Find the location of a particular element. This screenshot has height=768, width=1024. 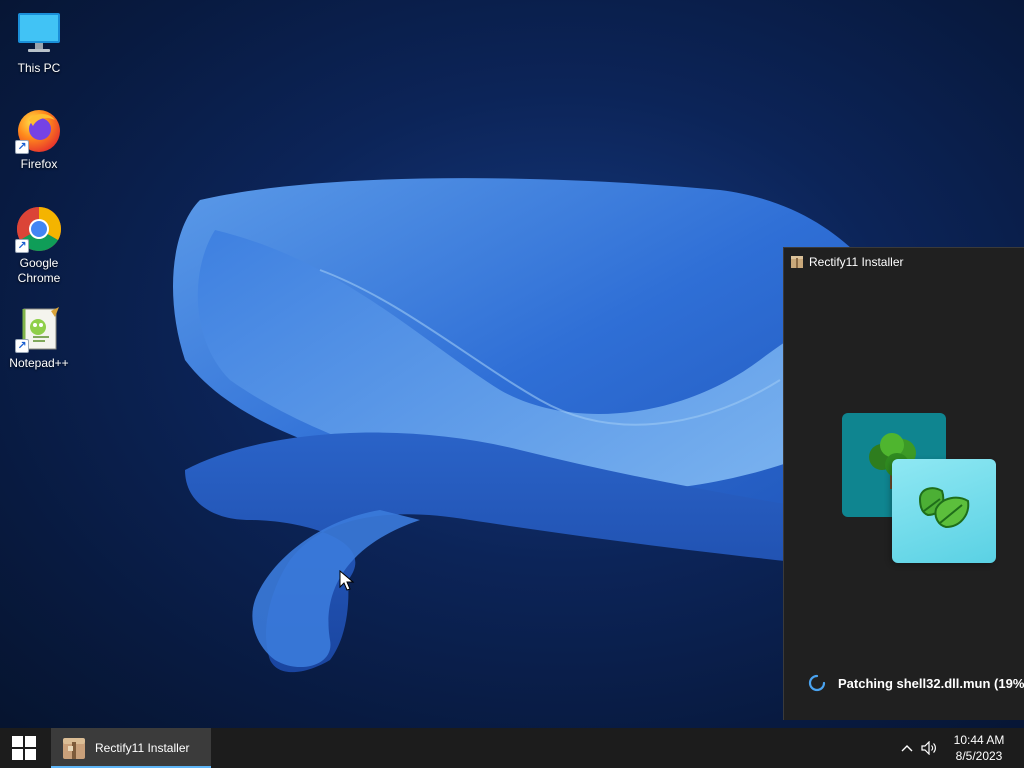

leaf-icon is located at coordinates (944, 508).